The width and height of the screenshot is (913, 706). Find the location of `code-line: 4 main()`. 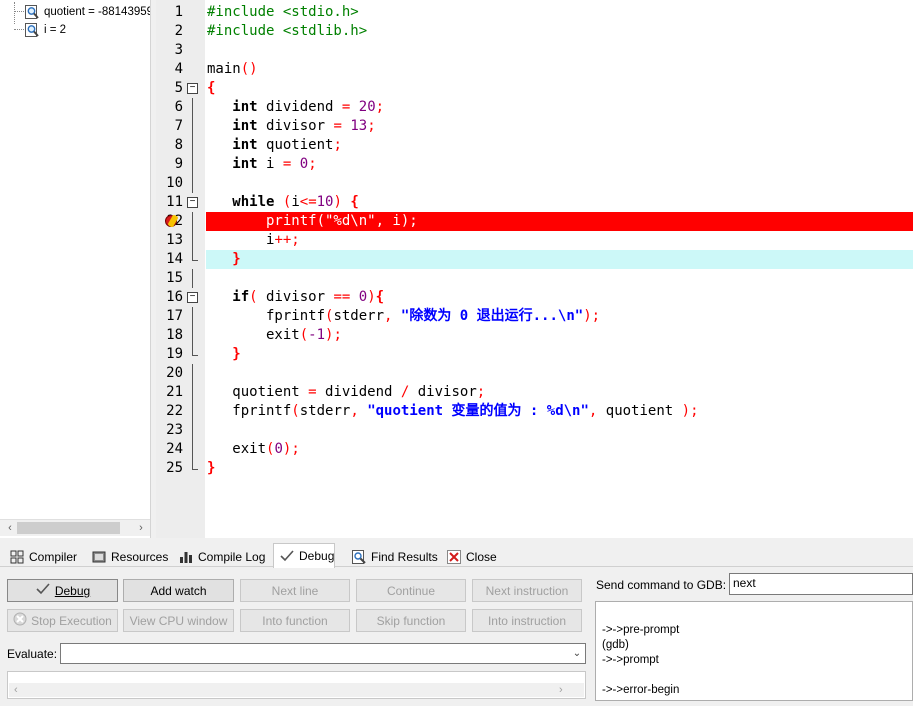

code-line: 4 main() is located at coordinates (534, 69).